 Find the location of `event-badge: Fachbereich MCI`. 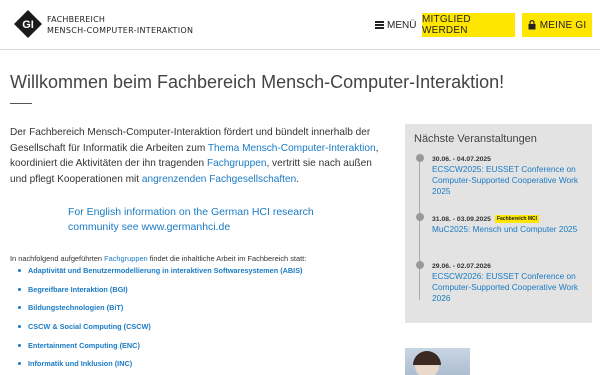

event-badge: Fachbereich MCI is located at coordinates (516, 219).